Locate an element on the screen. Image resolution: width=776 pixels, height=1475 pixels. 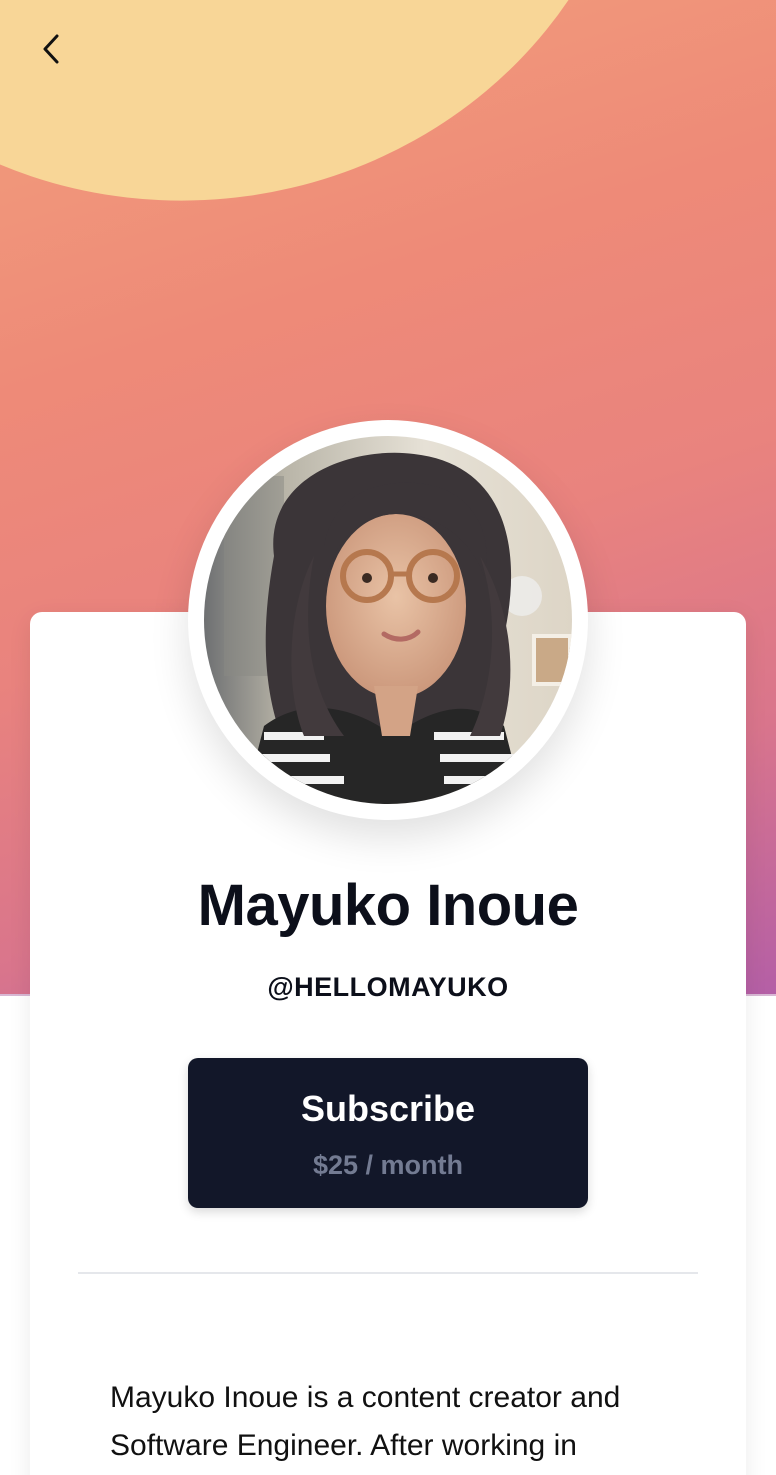
avatar is located at coordinates (388, 620).